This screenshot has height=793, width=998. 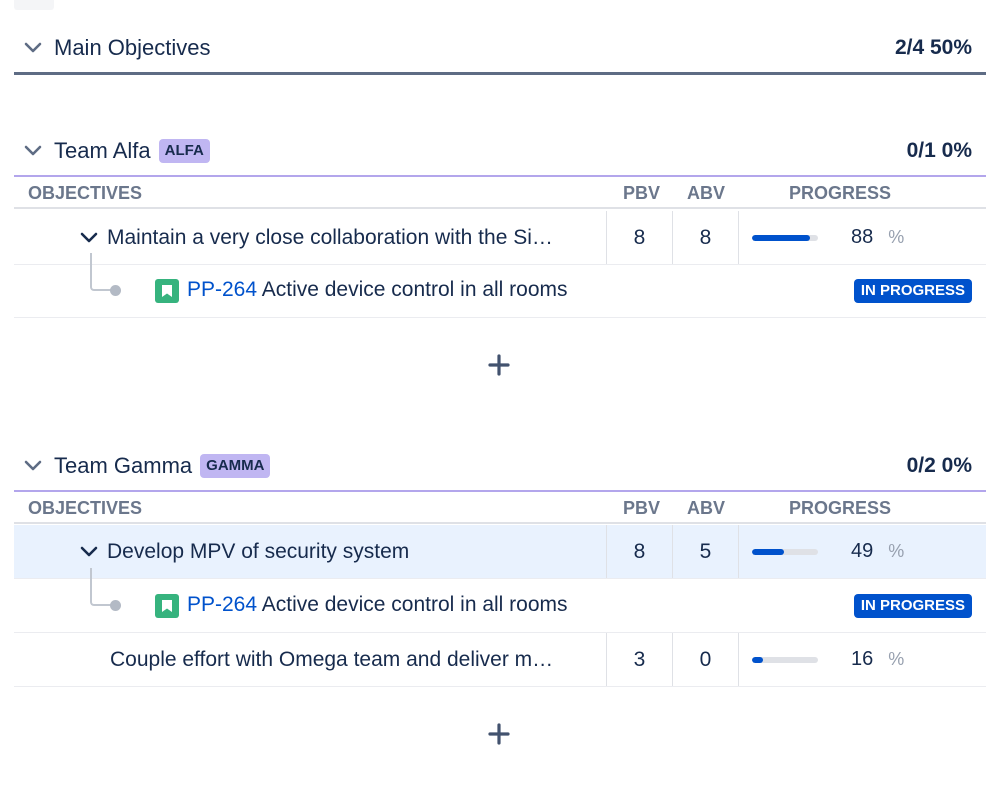 What do you see at coordinates (705, 659) in the screenshot?
I see `abv-value: 0` at bounding box center [705, 659].